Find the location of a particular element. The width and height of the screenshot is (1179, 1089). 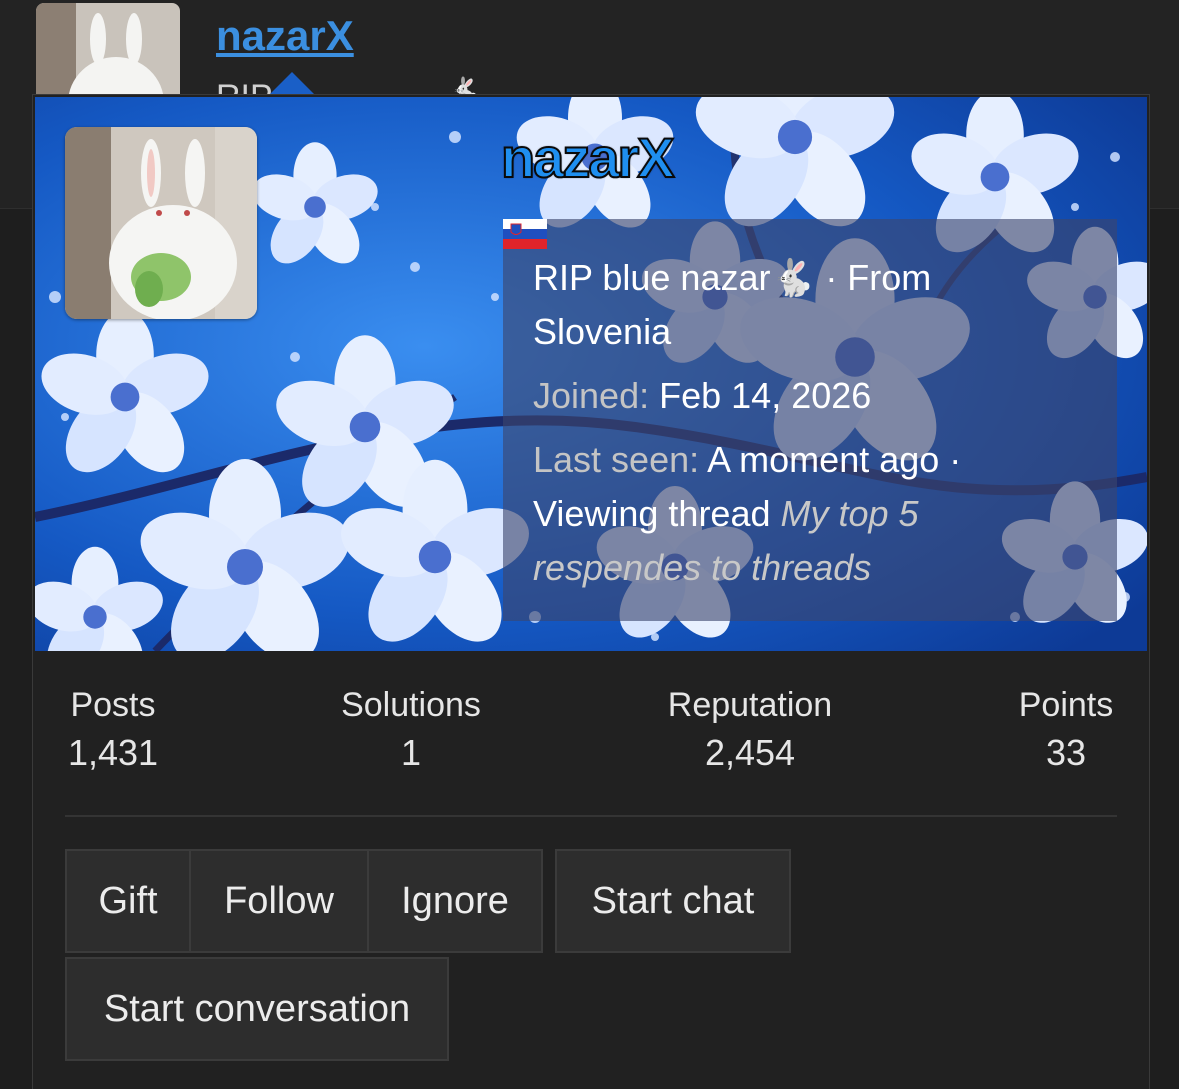

custom-title-line: RIP blue nazar🐇 · From is located at coordinates (810, 278).